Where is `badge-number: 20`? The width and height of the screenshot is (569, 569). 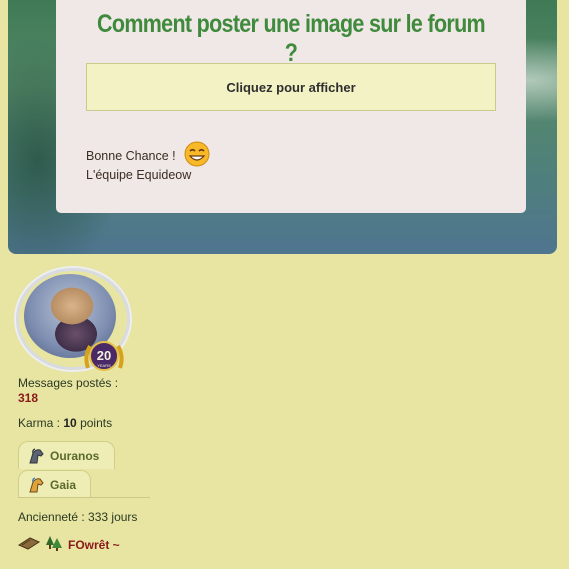 badge-number: 20 is located at coordinates (104, 355).